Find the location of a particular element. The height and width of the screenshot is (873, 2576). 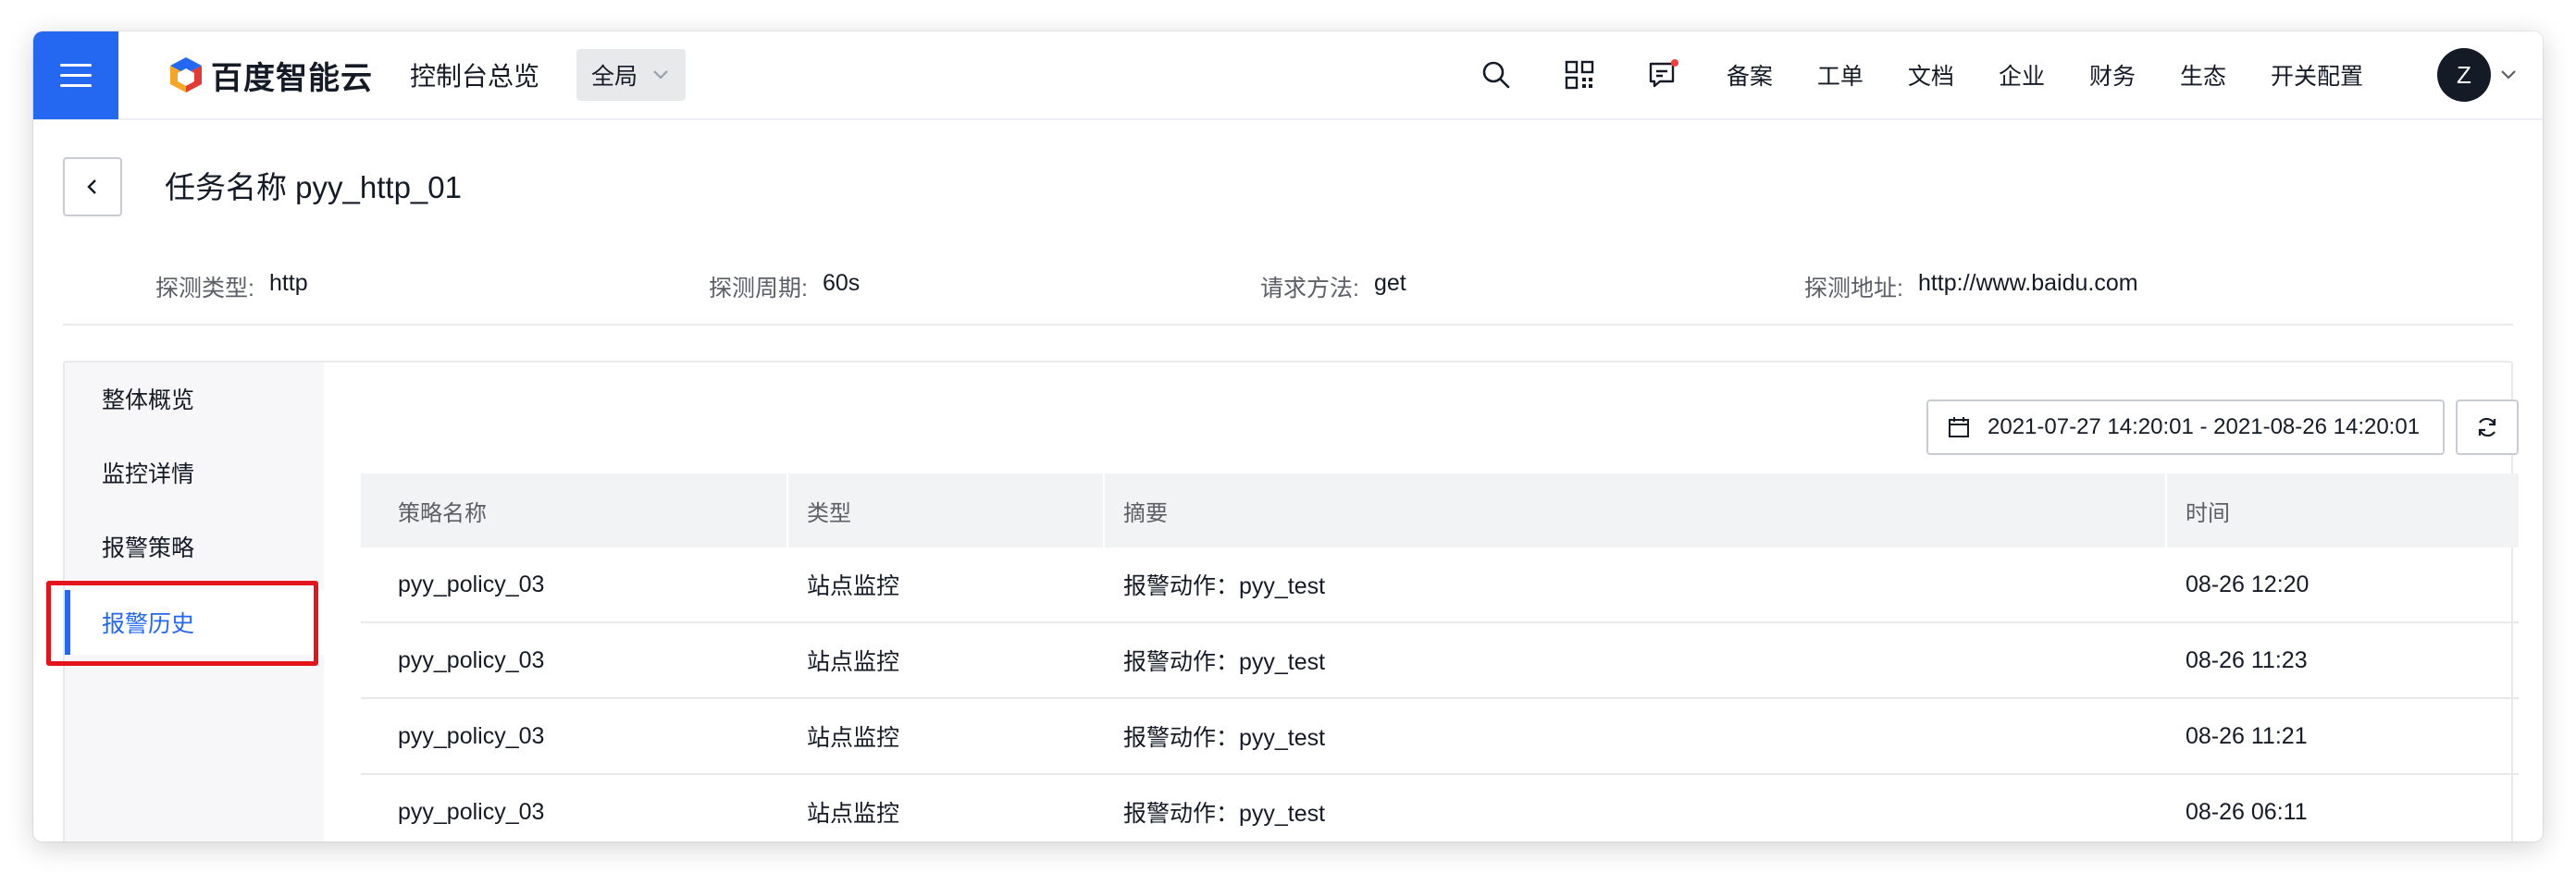

page-title: 任务名称 pyy_http_01 is located at coordinates (314, 187).